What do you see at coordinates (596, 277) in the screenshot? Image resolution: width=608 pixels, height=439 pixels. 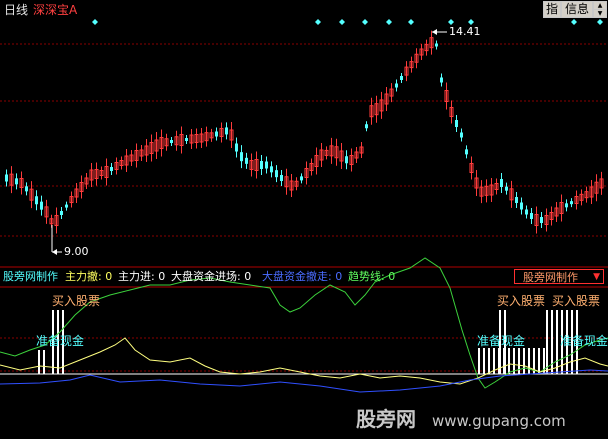 I see `chevron-down-icon: ▼` at bounding box center [596, 277].